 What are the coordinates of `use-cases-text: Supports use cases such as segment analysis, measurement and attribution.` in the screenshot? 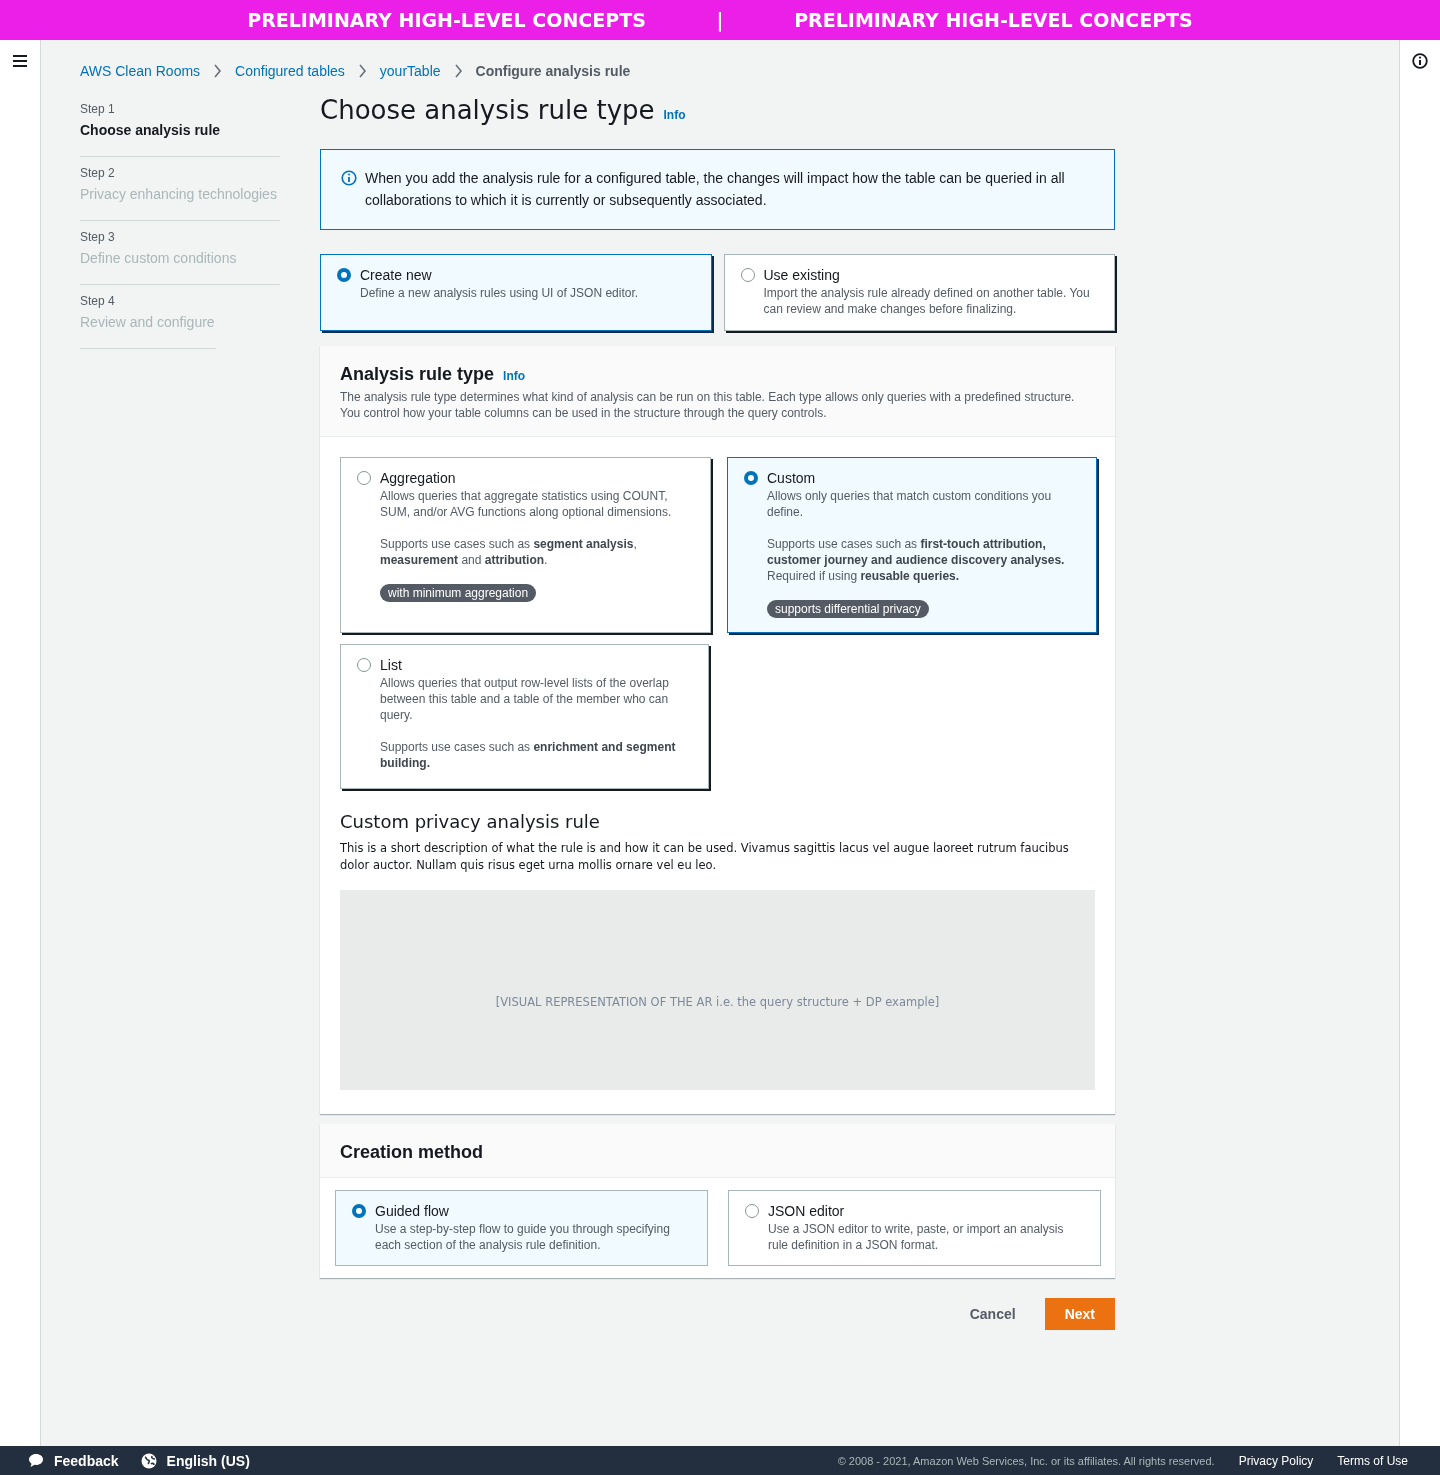 It's located at (509, 552).